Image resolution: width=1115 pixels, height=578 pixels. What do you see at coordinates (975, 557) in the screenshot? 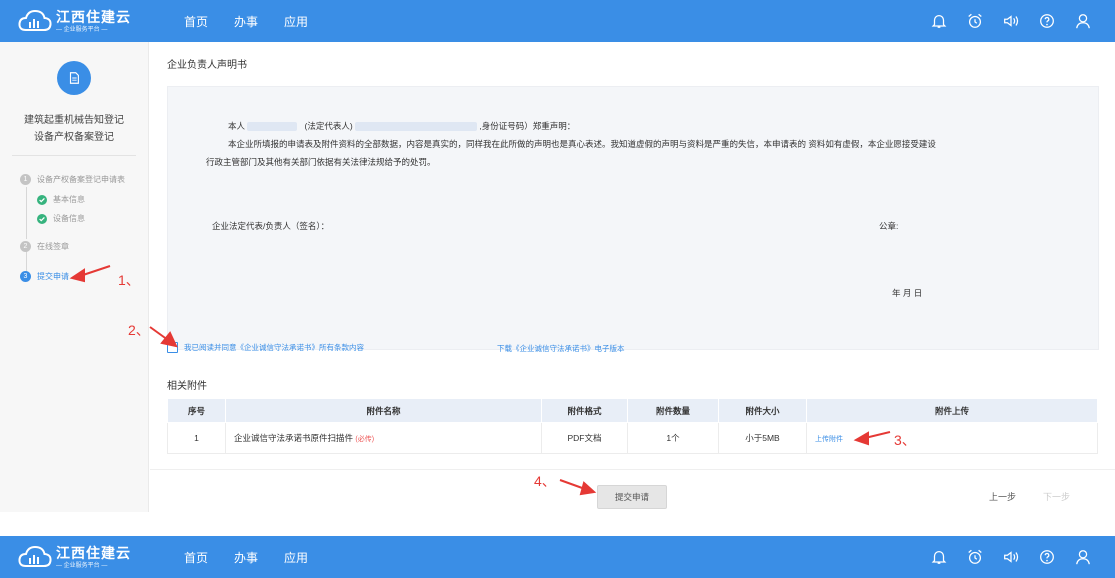
I see `alarm-clock-icon` at bounding box center [975, 557].